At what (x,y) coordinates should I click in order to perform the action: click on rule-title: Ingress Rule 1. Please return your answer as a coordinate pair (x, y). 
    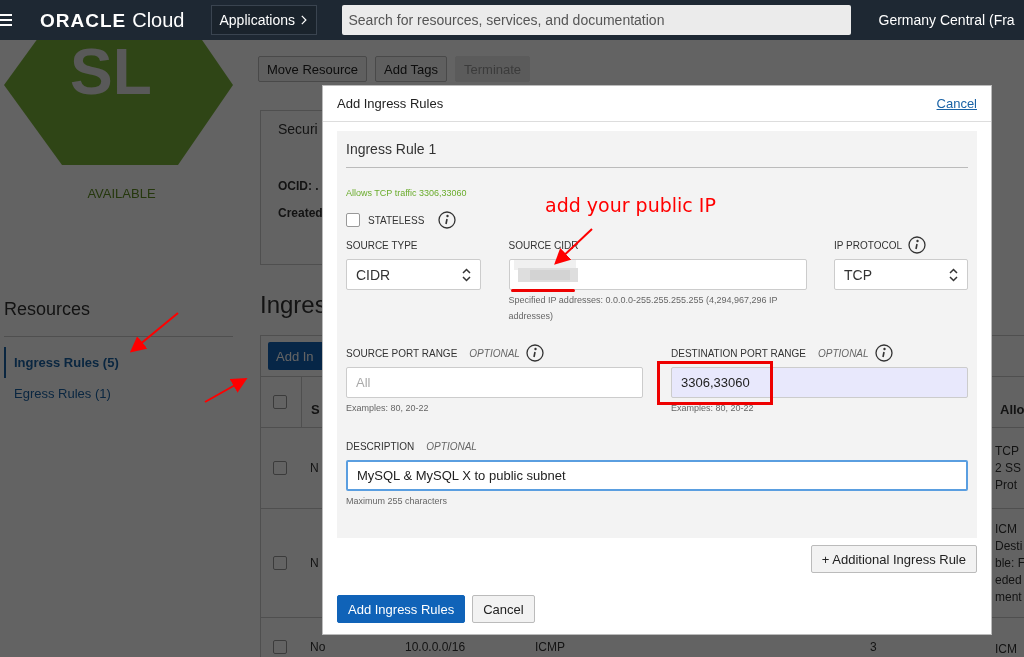
    Looking at the image, I should click on (657, 154).